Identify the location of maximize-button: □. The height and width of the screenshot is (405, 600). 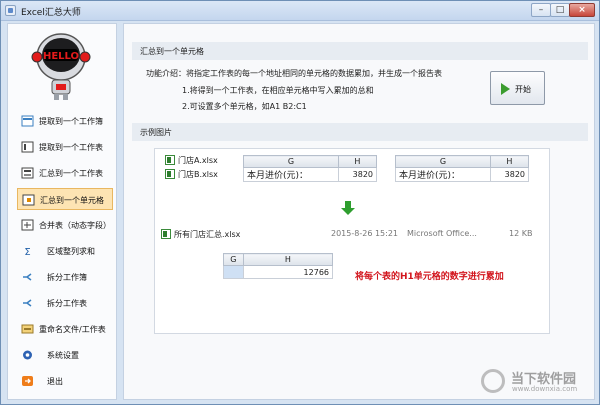
(560, 10).